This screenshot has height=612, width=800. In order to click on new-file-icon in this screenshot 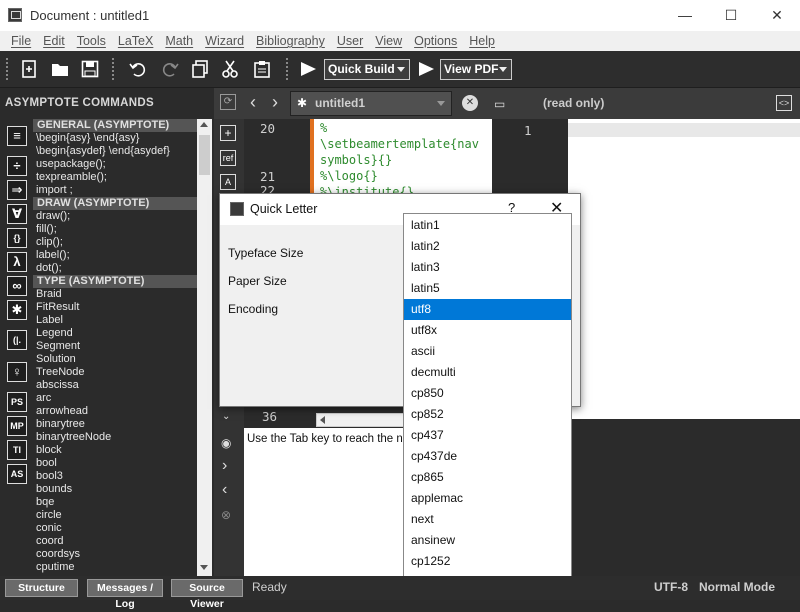, I will do `click(30, 69)`.